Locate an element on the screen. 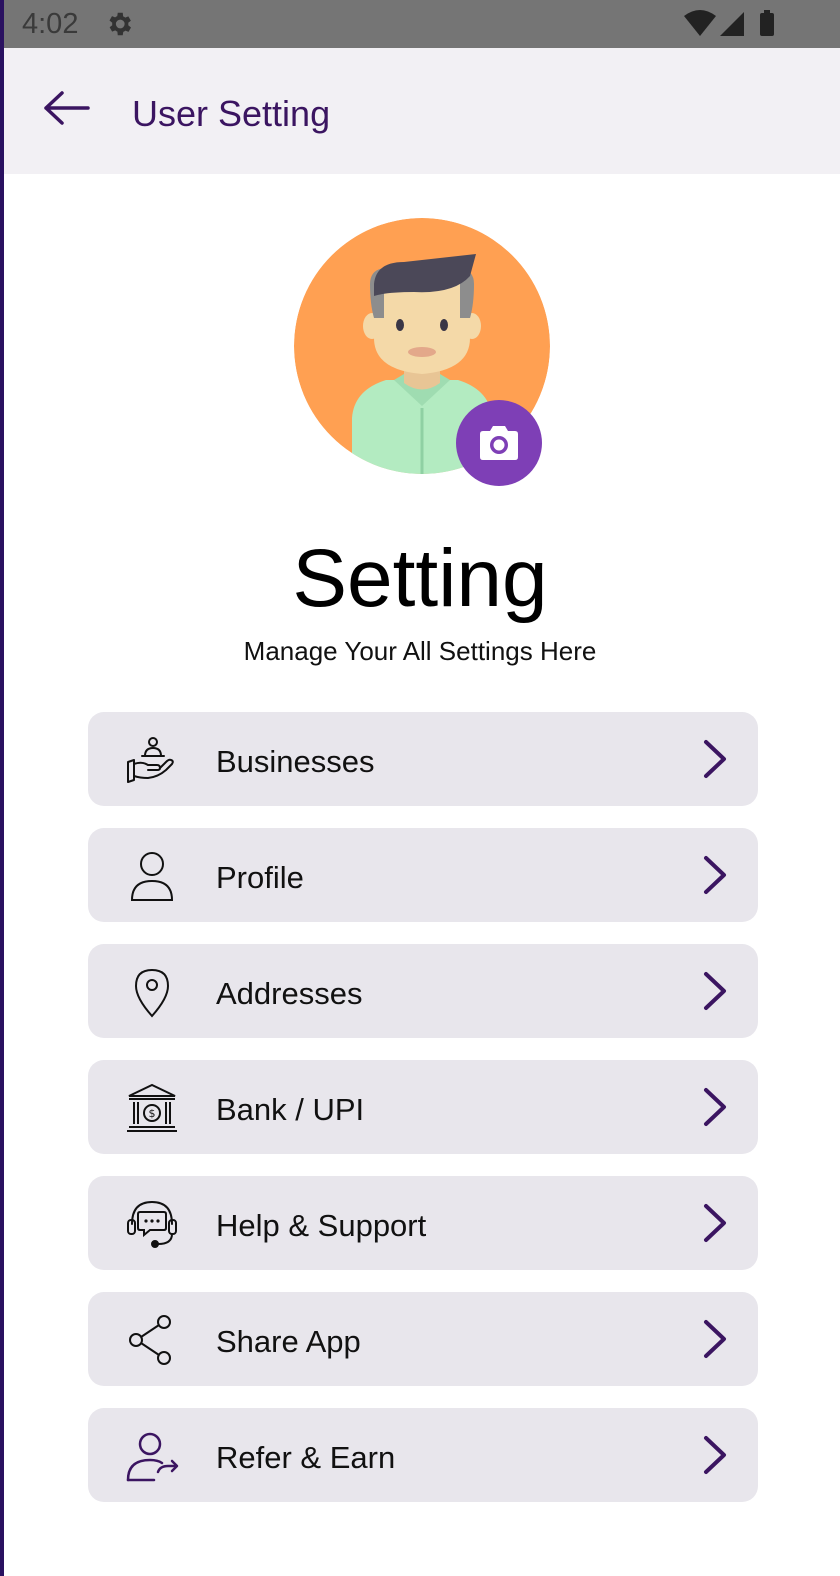  menu-item-addresses: Addresses is located at coordinates (423, 991).